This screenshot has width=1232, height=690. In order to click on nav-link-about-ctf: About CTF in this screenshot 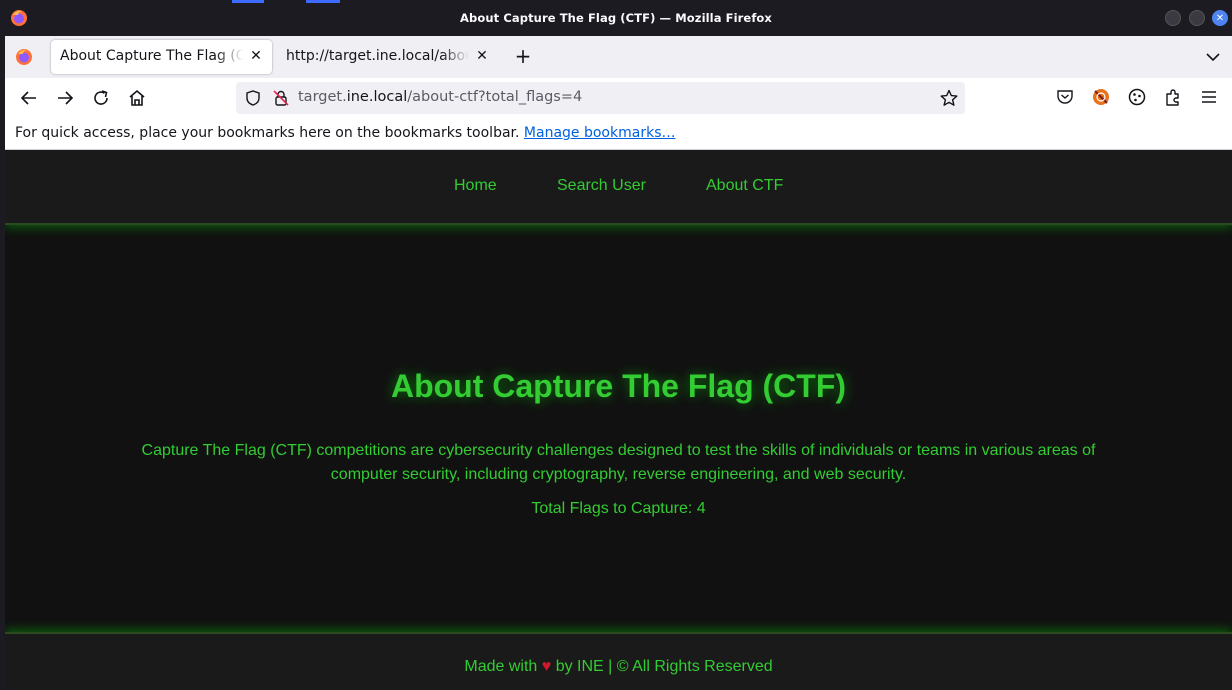, I will do `click(744, 186)`.